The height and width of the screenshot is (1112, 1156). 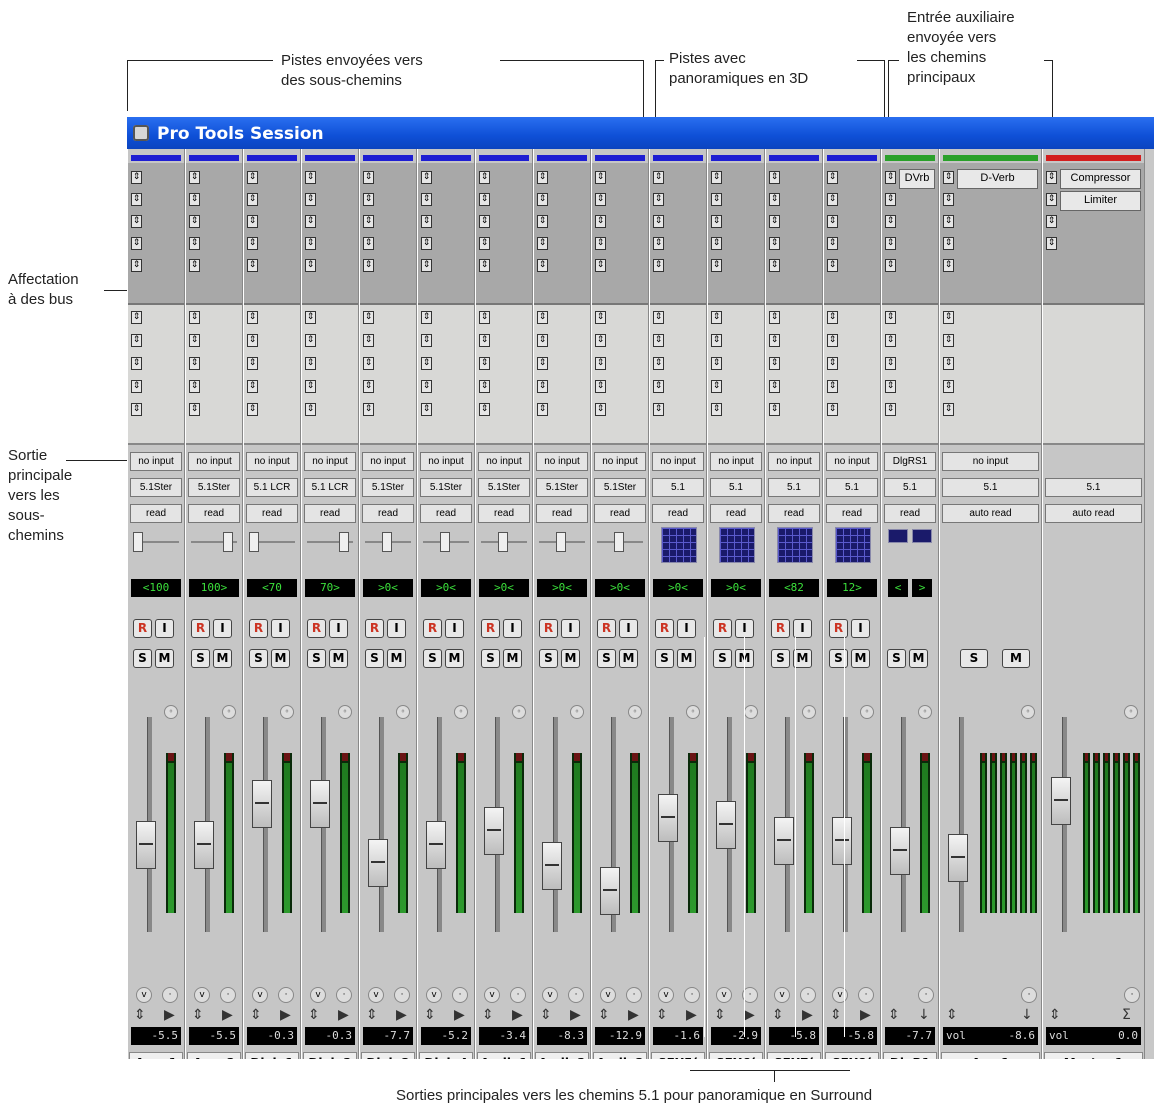 What do you see at coordinates (454, 628) in the screenshot?
I see `input-monitor-button: I` at bounding box center [454, 628].